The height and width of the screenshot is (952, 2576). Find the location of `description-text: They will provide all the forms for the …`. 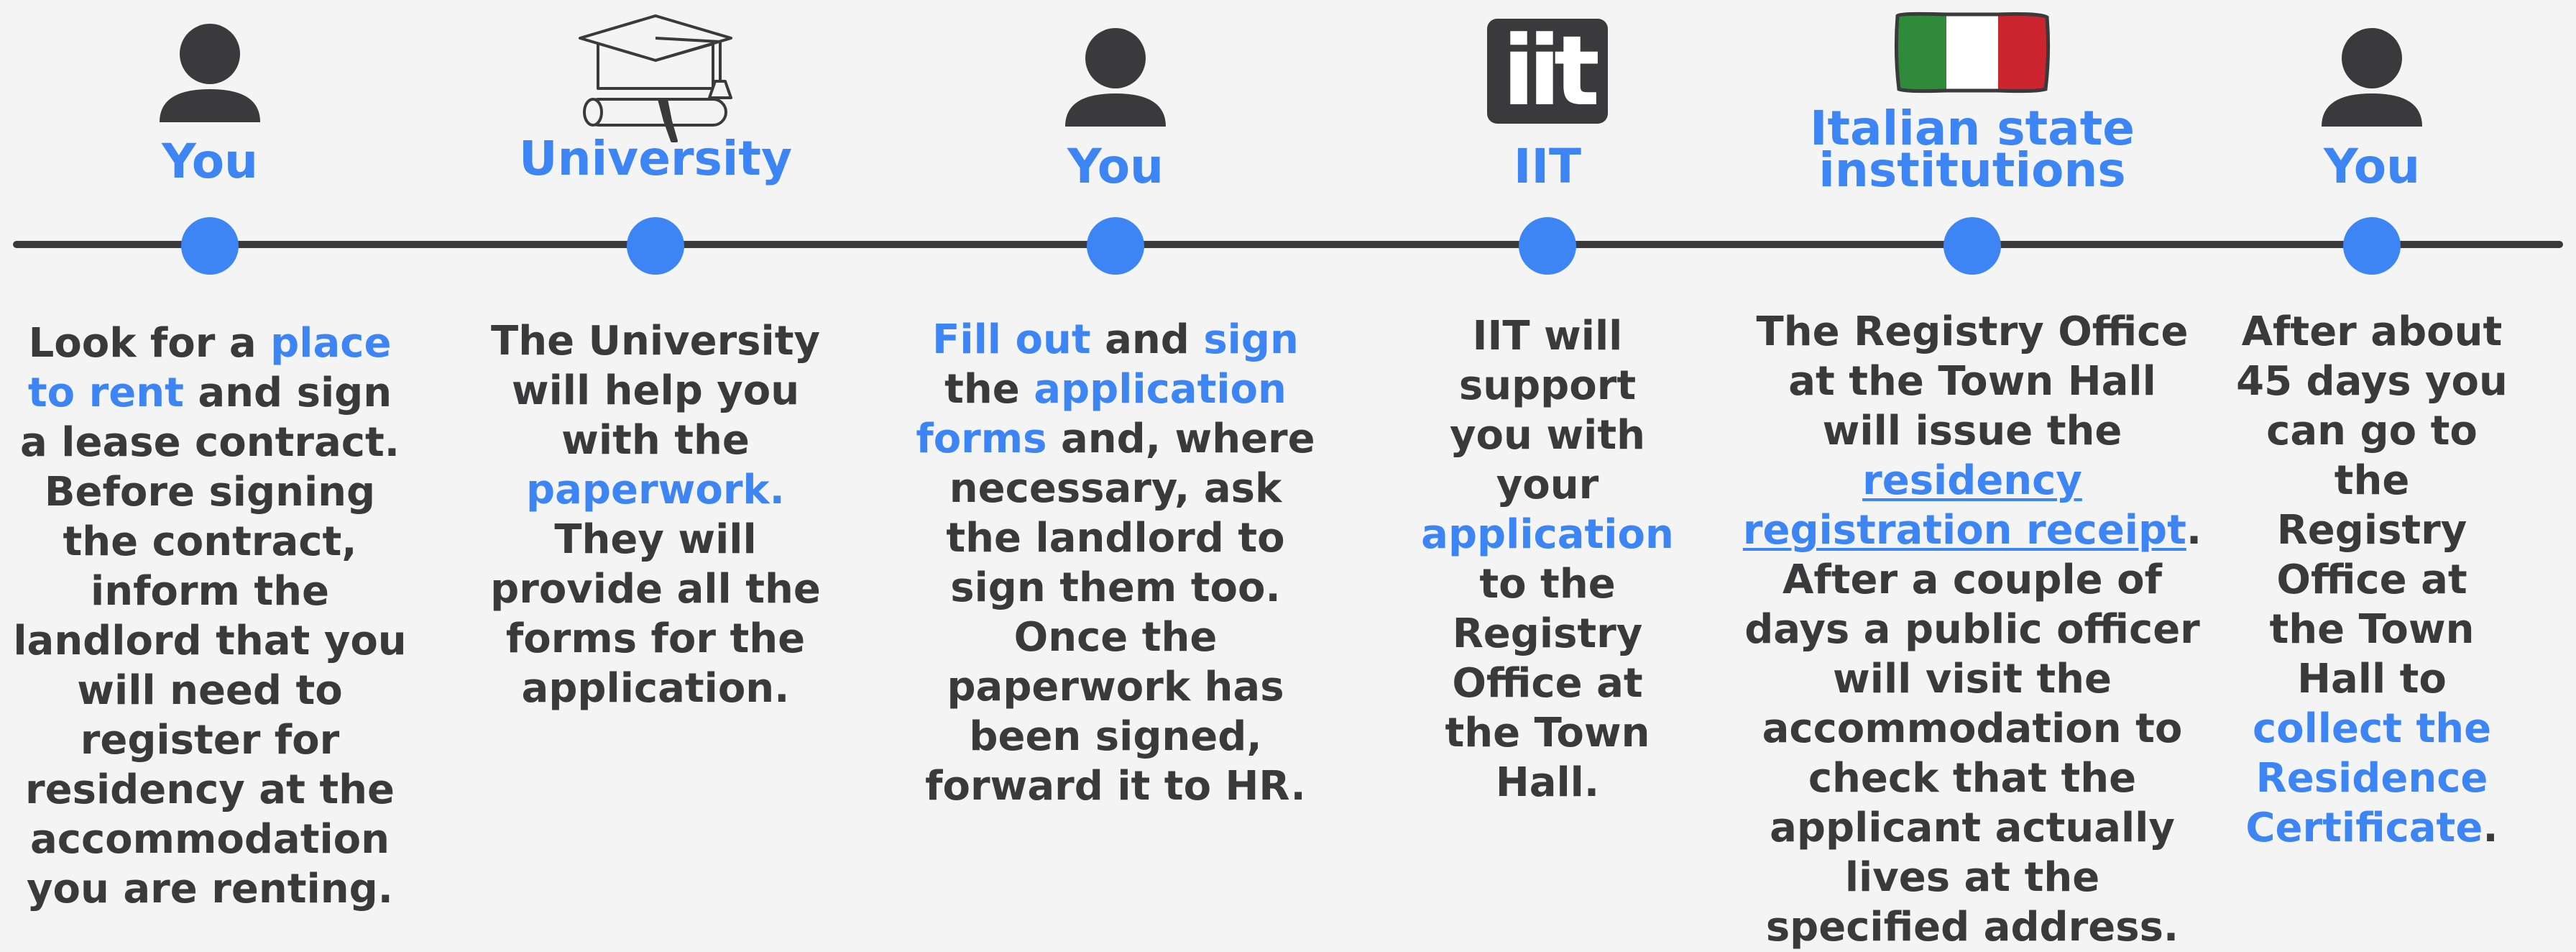

description-text: They will provide all the forms for the … is located at coordinates (655, 614).